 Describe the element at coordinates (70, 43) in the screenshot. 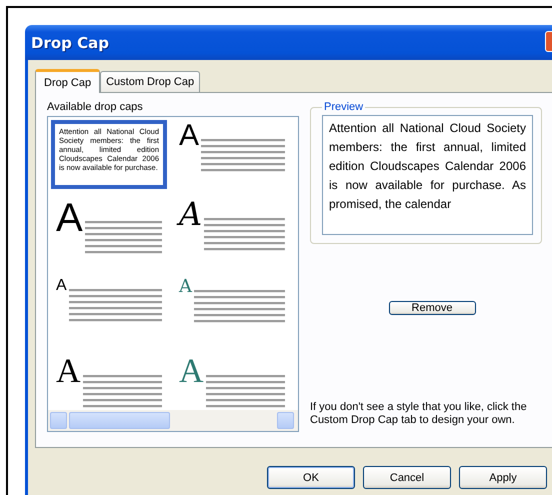

I see `window-title: Drop Cap` at that location.